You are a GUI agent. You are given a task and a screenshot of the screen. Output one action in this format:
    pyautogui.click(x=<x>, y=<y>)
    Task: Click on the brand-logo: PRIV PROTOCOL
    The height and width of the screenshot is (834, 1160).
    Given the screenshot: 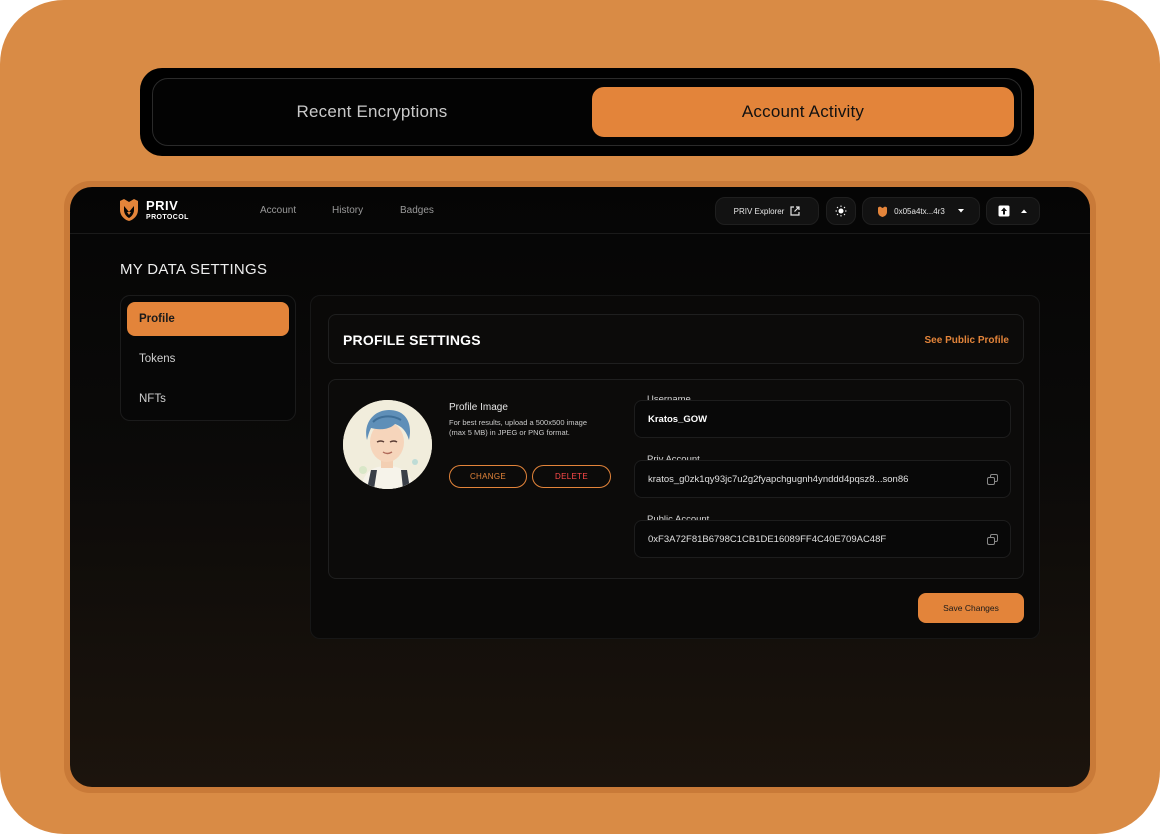 What is the action you would take?
    pyautogui.click(x=153, y=210)
    